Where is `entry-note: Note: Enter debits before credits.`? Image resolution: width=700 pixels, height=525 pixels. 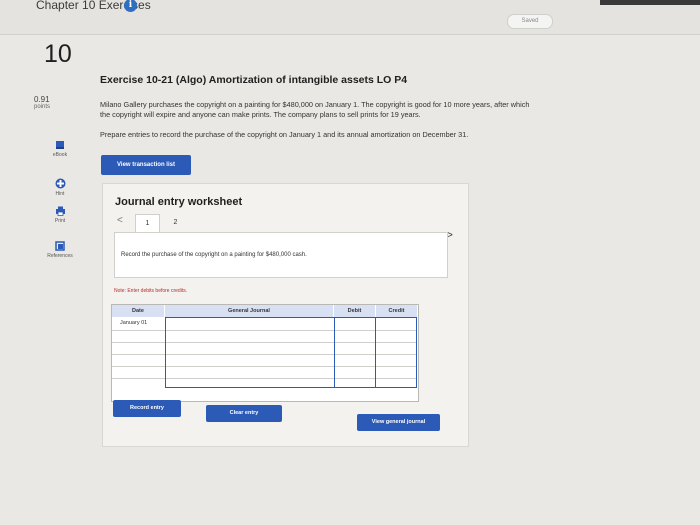
entry-note: Note: Enter debits before credits. is located at coordinates (151, 291).